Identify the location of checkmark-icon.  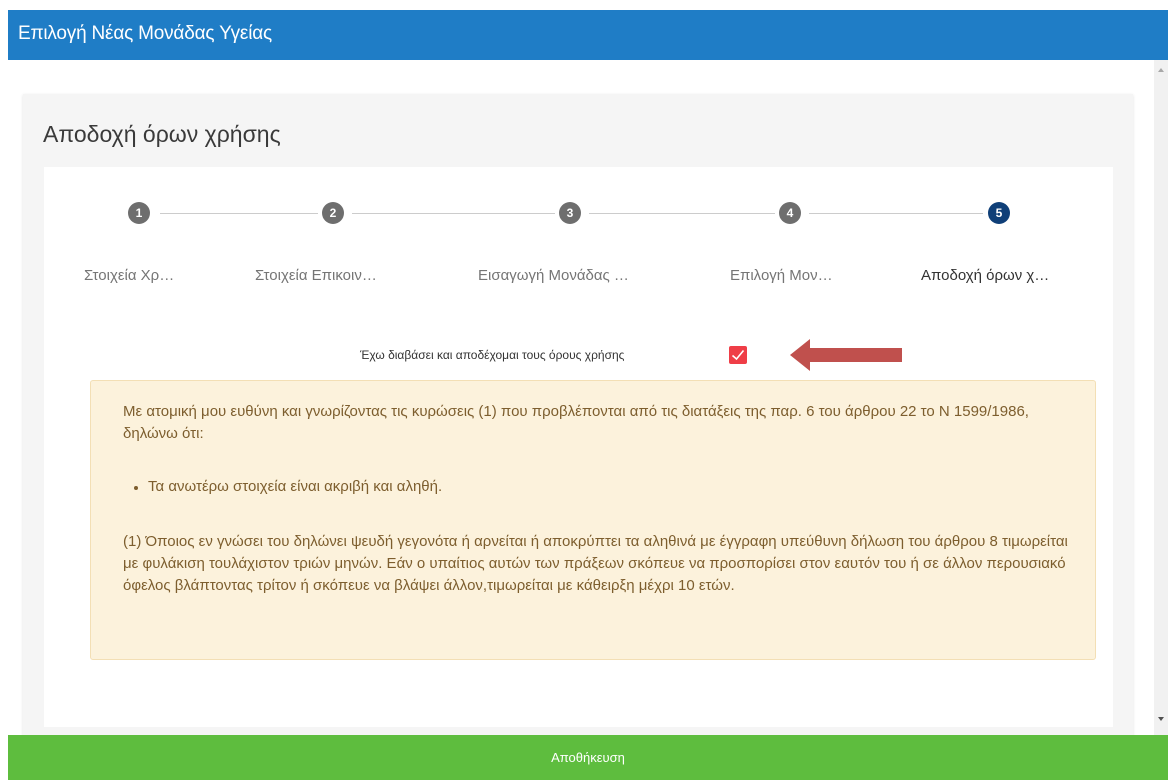
(738, 355).